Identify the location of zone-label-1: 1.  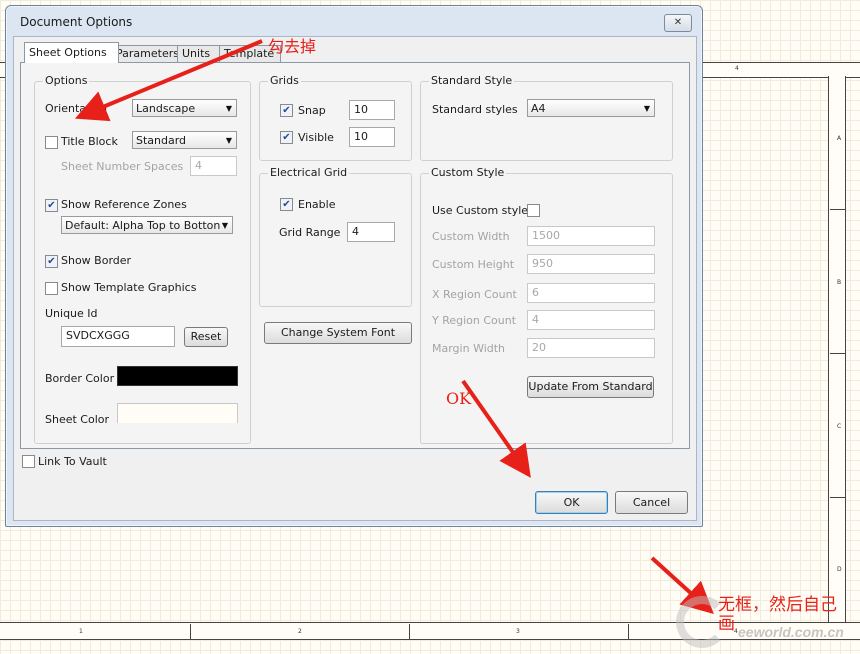
(81, 631).